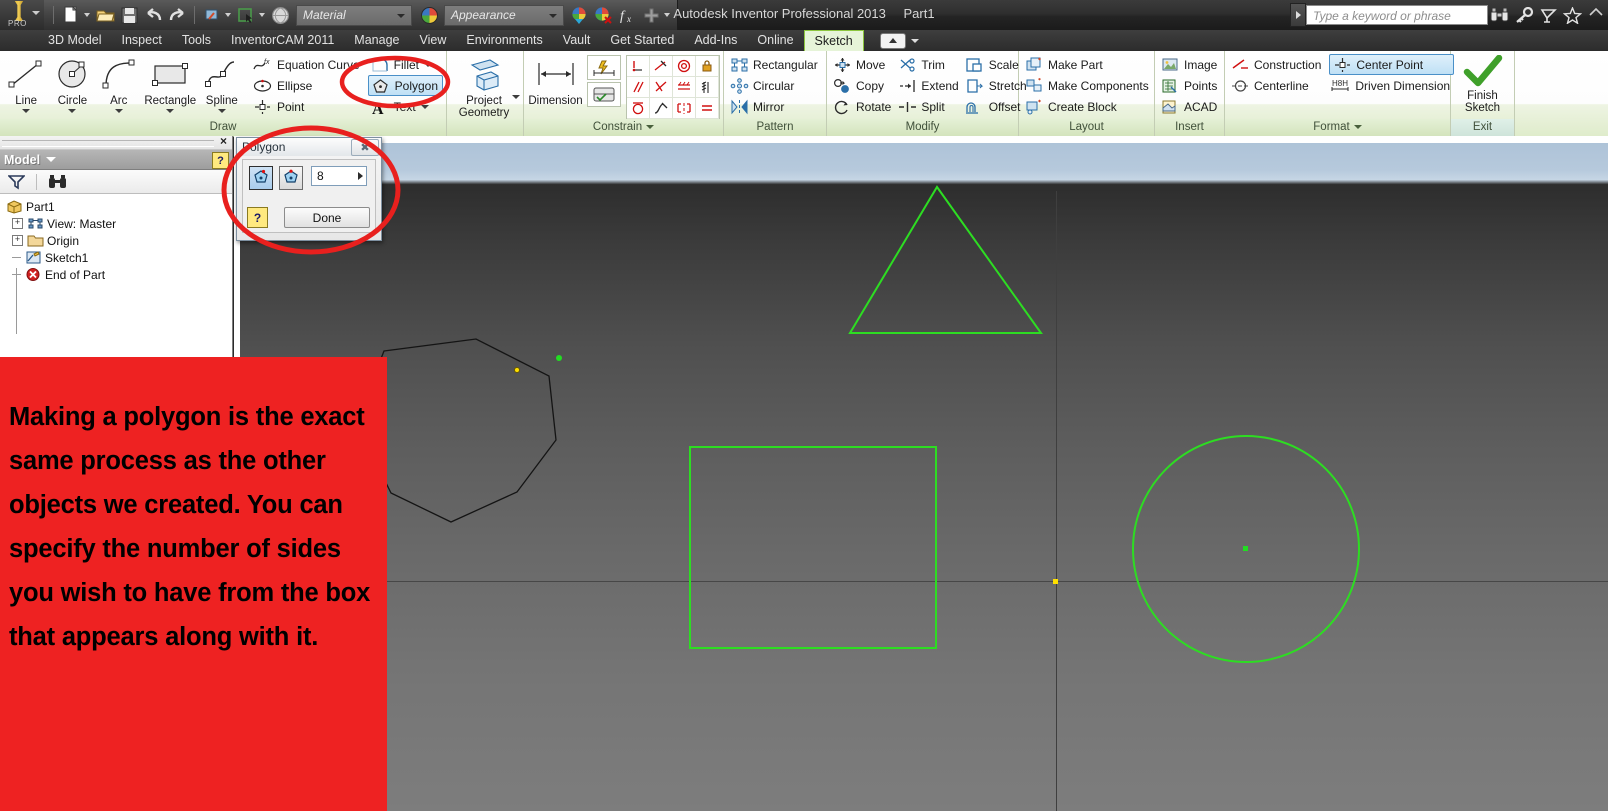 This screenshot has height=811, width=1608. What do you see at coordinates (579, 15) in the screenshot?
I see `adjust-appearance-icon` at bounding box center [579, 15].